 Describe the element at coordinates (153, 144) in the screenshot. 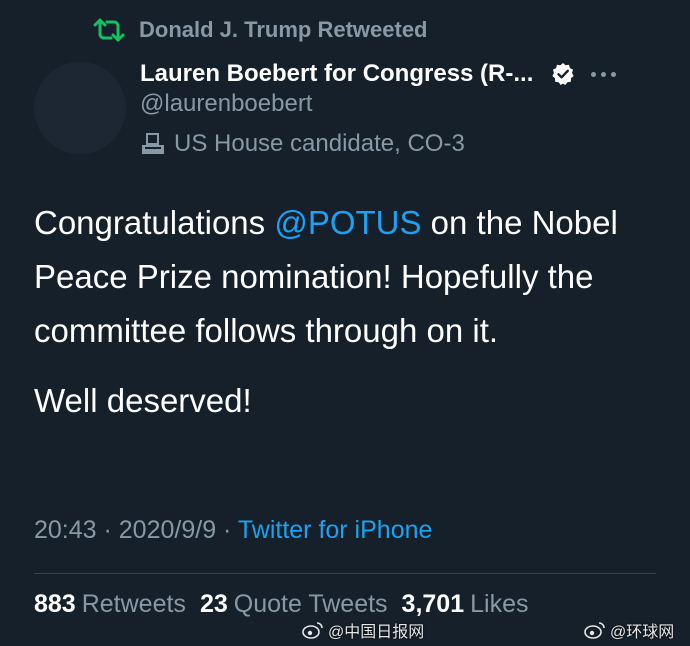

I see `ballot-box-icon` at that location.